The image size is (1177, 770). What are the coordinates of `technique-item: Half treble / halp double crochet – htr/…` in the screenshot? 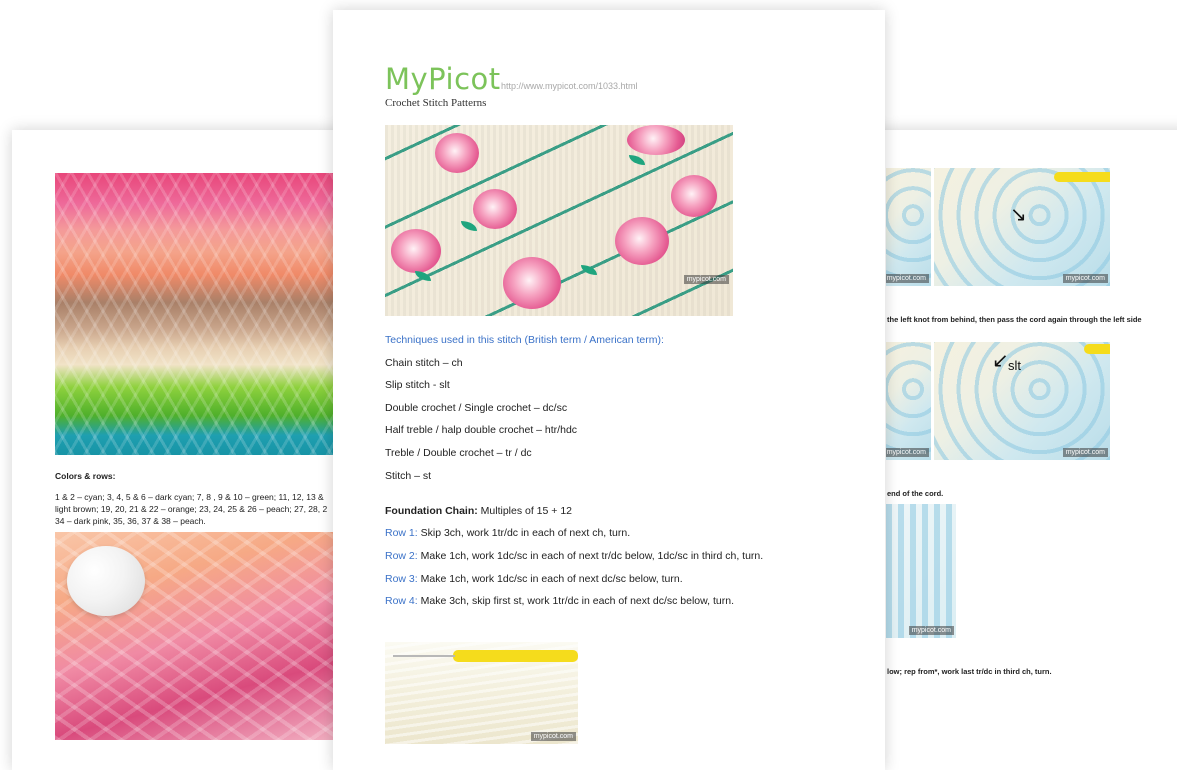 It's located at (481, 430).